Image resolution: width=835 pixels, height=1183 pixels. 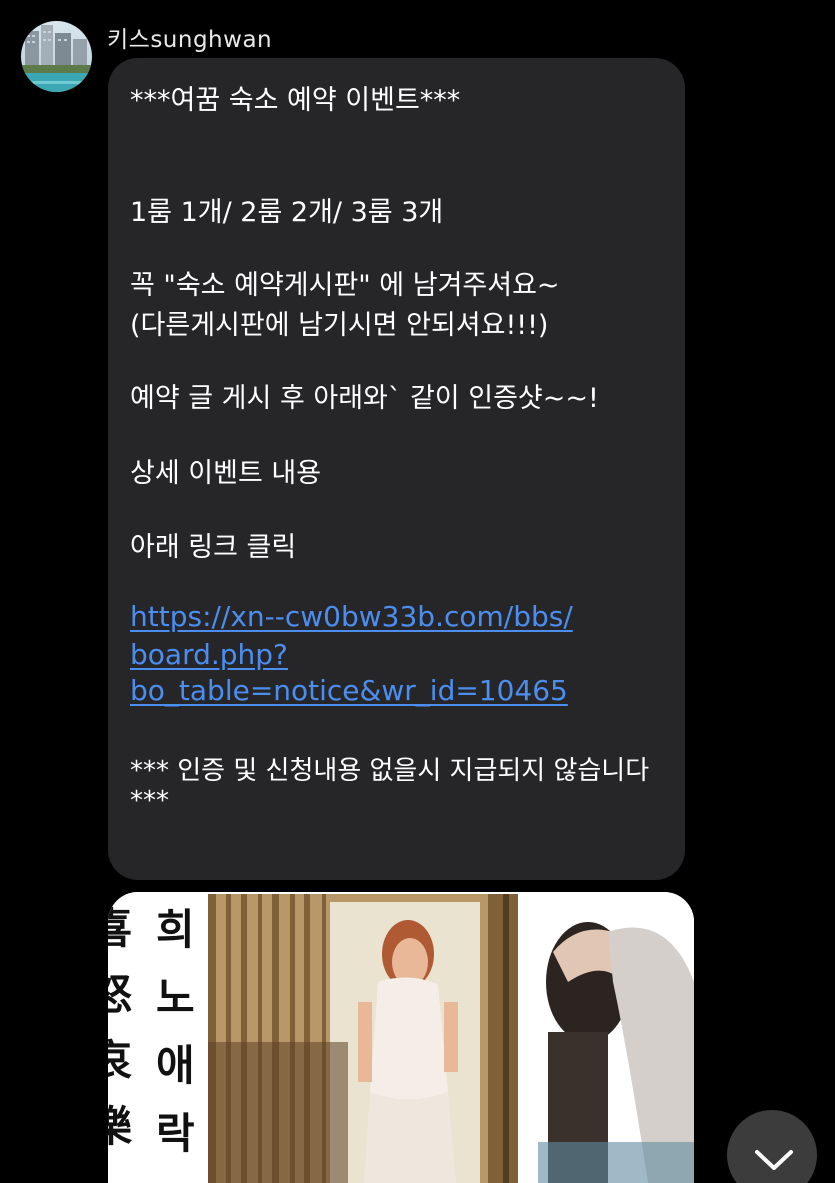 I want to click on scroll-to-bottom-button, so click(x=772, y=1146).